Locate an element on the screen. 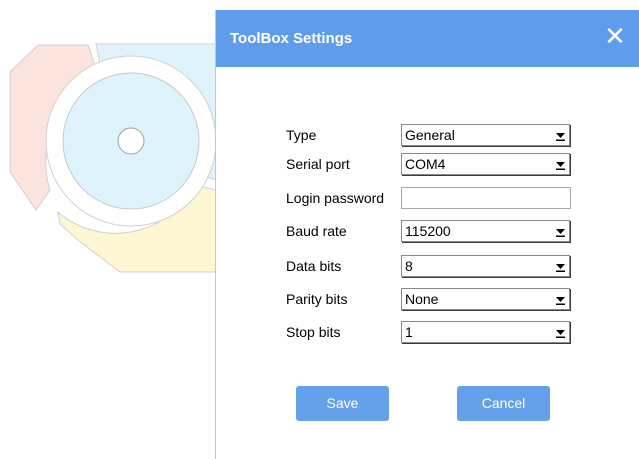 The height and width of the screenshot is (459, 639). parity-bits-select: None is located at coordinates (485, 299).